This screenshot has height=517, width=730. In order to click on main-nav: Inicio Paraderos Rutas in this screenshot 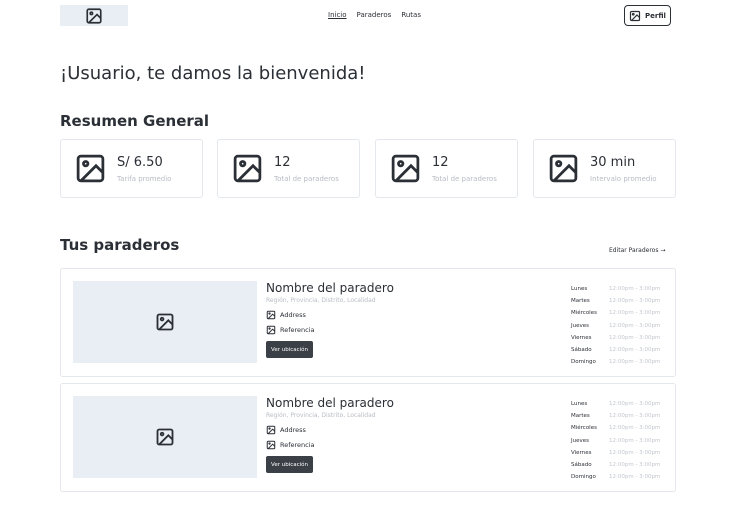, I will do `click(374, 15)`.